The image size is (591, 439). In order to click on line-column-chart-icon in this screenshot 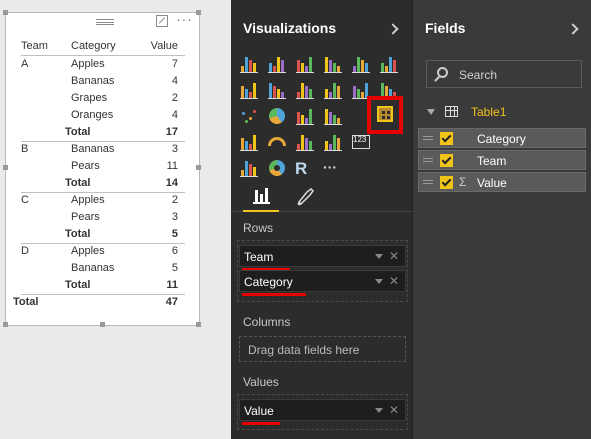, I will do `click(333, 90)`.